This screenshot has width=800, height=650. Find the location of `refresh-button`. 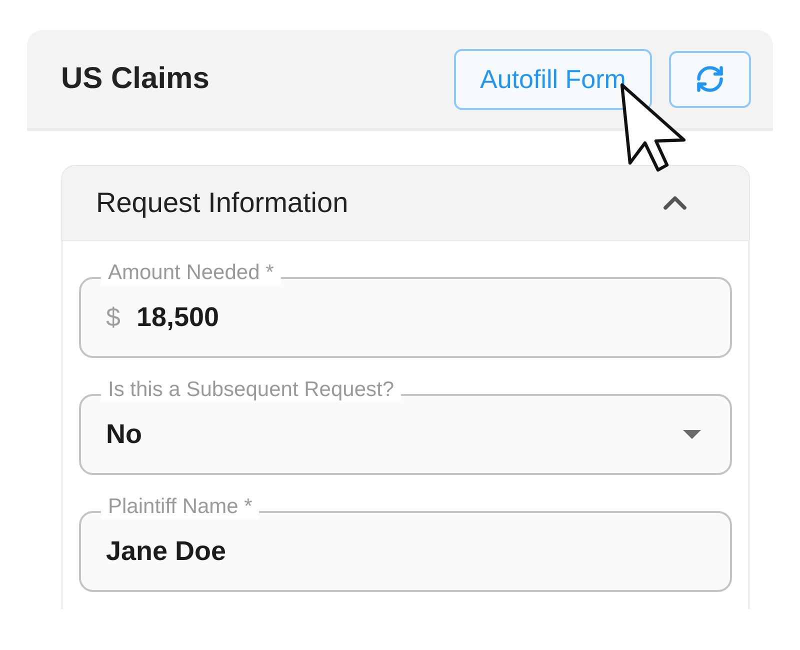

refresh-button is located at coordinates (710, 79).